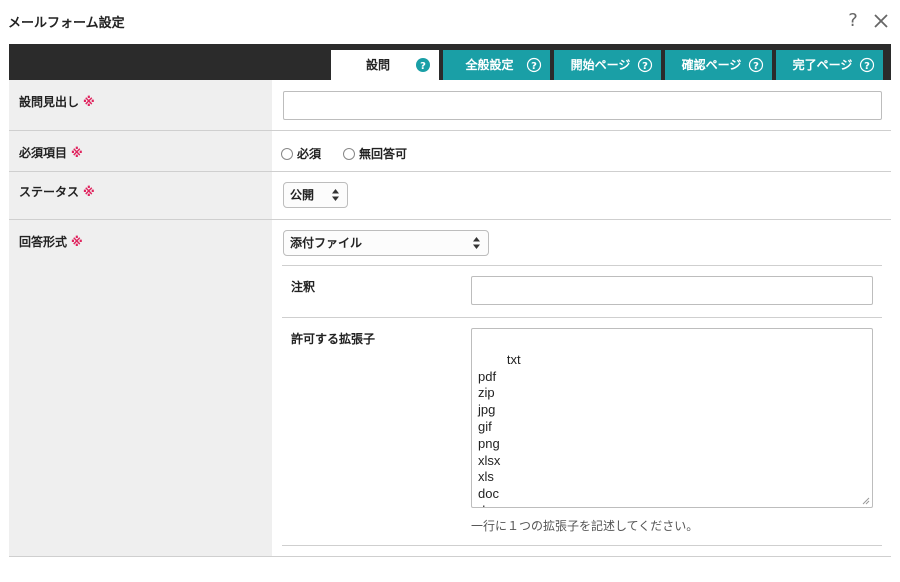 Image resolution: width=900 pixels, height=582 pixels. Describe the element at coordinates (140, 151) in the screenshot. I see `label-cell: 必須項目 ※` at that location.